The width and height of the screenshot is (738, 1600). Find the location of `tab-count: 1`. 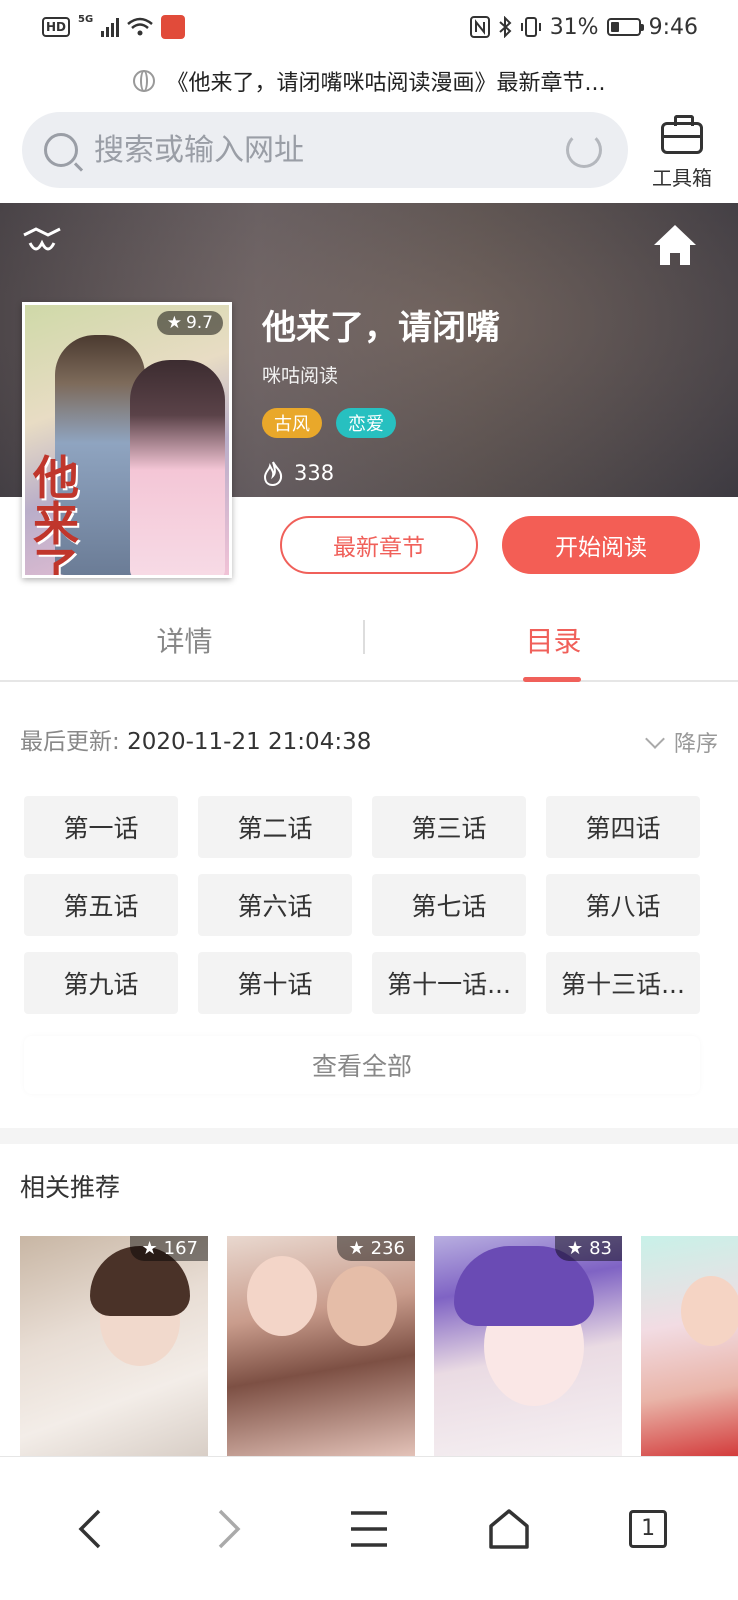

tab-count: 1 is located at coordinates (648, 1528).